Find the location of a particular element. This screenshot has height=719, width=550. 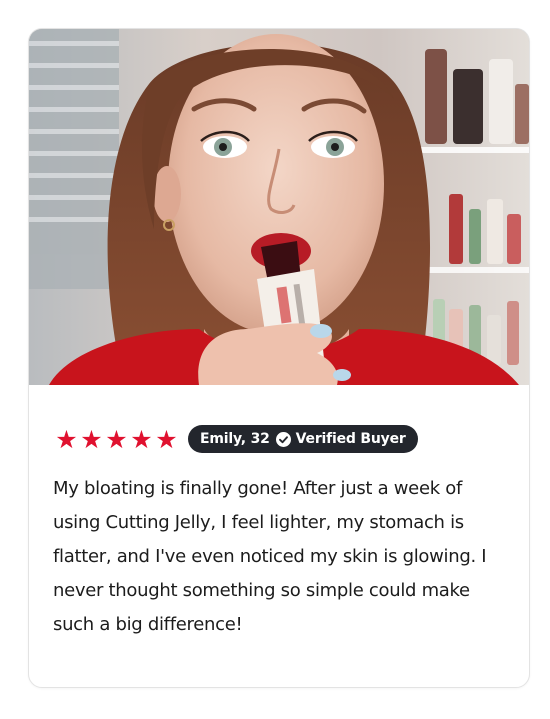

check-circle-icon is located at coordinates (283, 439).